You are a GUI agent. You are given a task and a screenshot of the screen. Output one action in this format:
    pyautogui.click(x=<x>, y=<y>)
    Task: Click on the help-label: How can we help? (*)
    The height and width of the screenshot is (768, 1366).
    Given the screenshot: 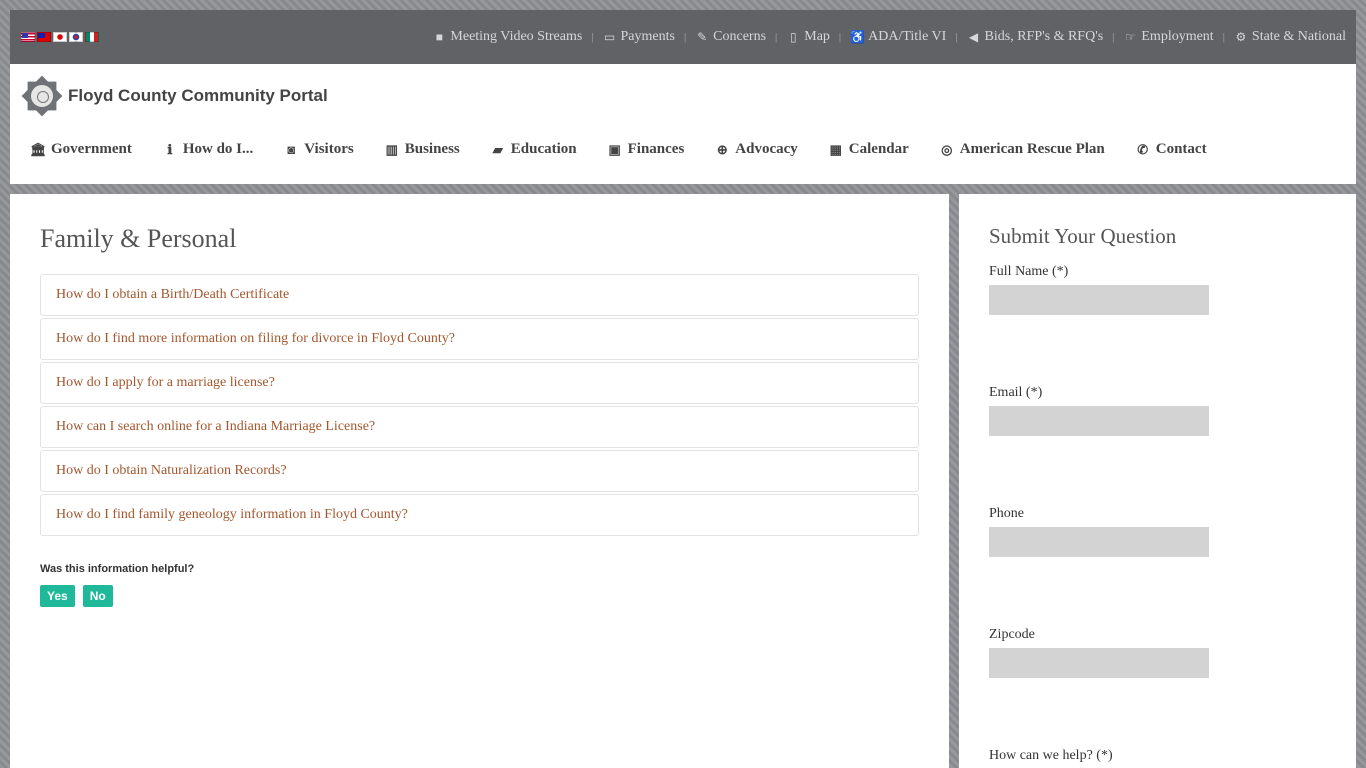 What is the action you would take?
    pyautogui.click(x=1051, y=755)
    